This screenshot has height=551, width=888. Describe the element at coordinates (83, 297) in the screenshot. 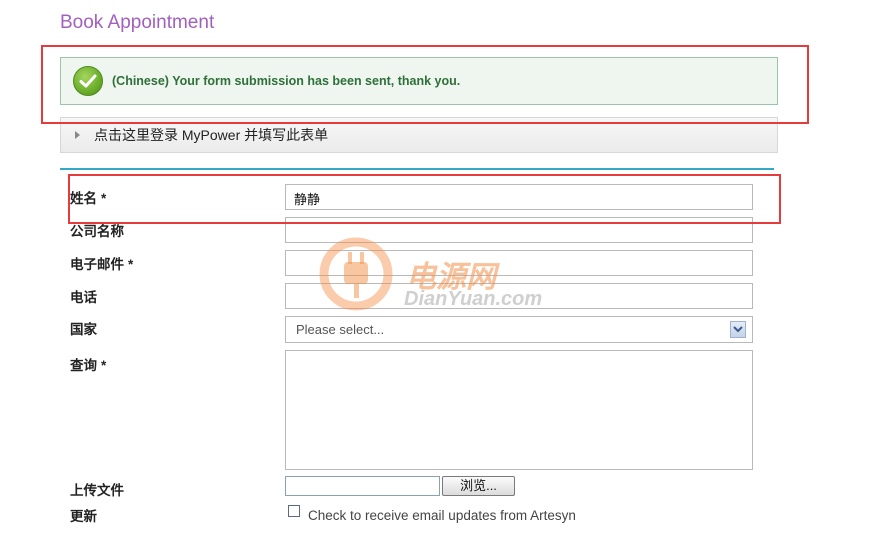

I see `phone-label: 电话` at that location.